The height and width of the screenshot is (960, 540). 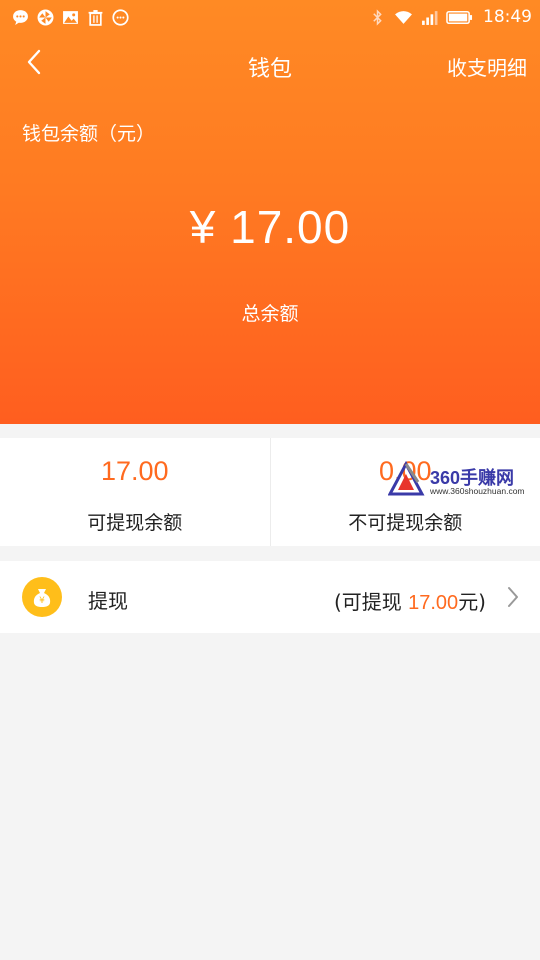 What do you see at coordinates (377, 17) in the screenshot?
I see `bluetooth-icon` at bounding box center [377, 17].